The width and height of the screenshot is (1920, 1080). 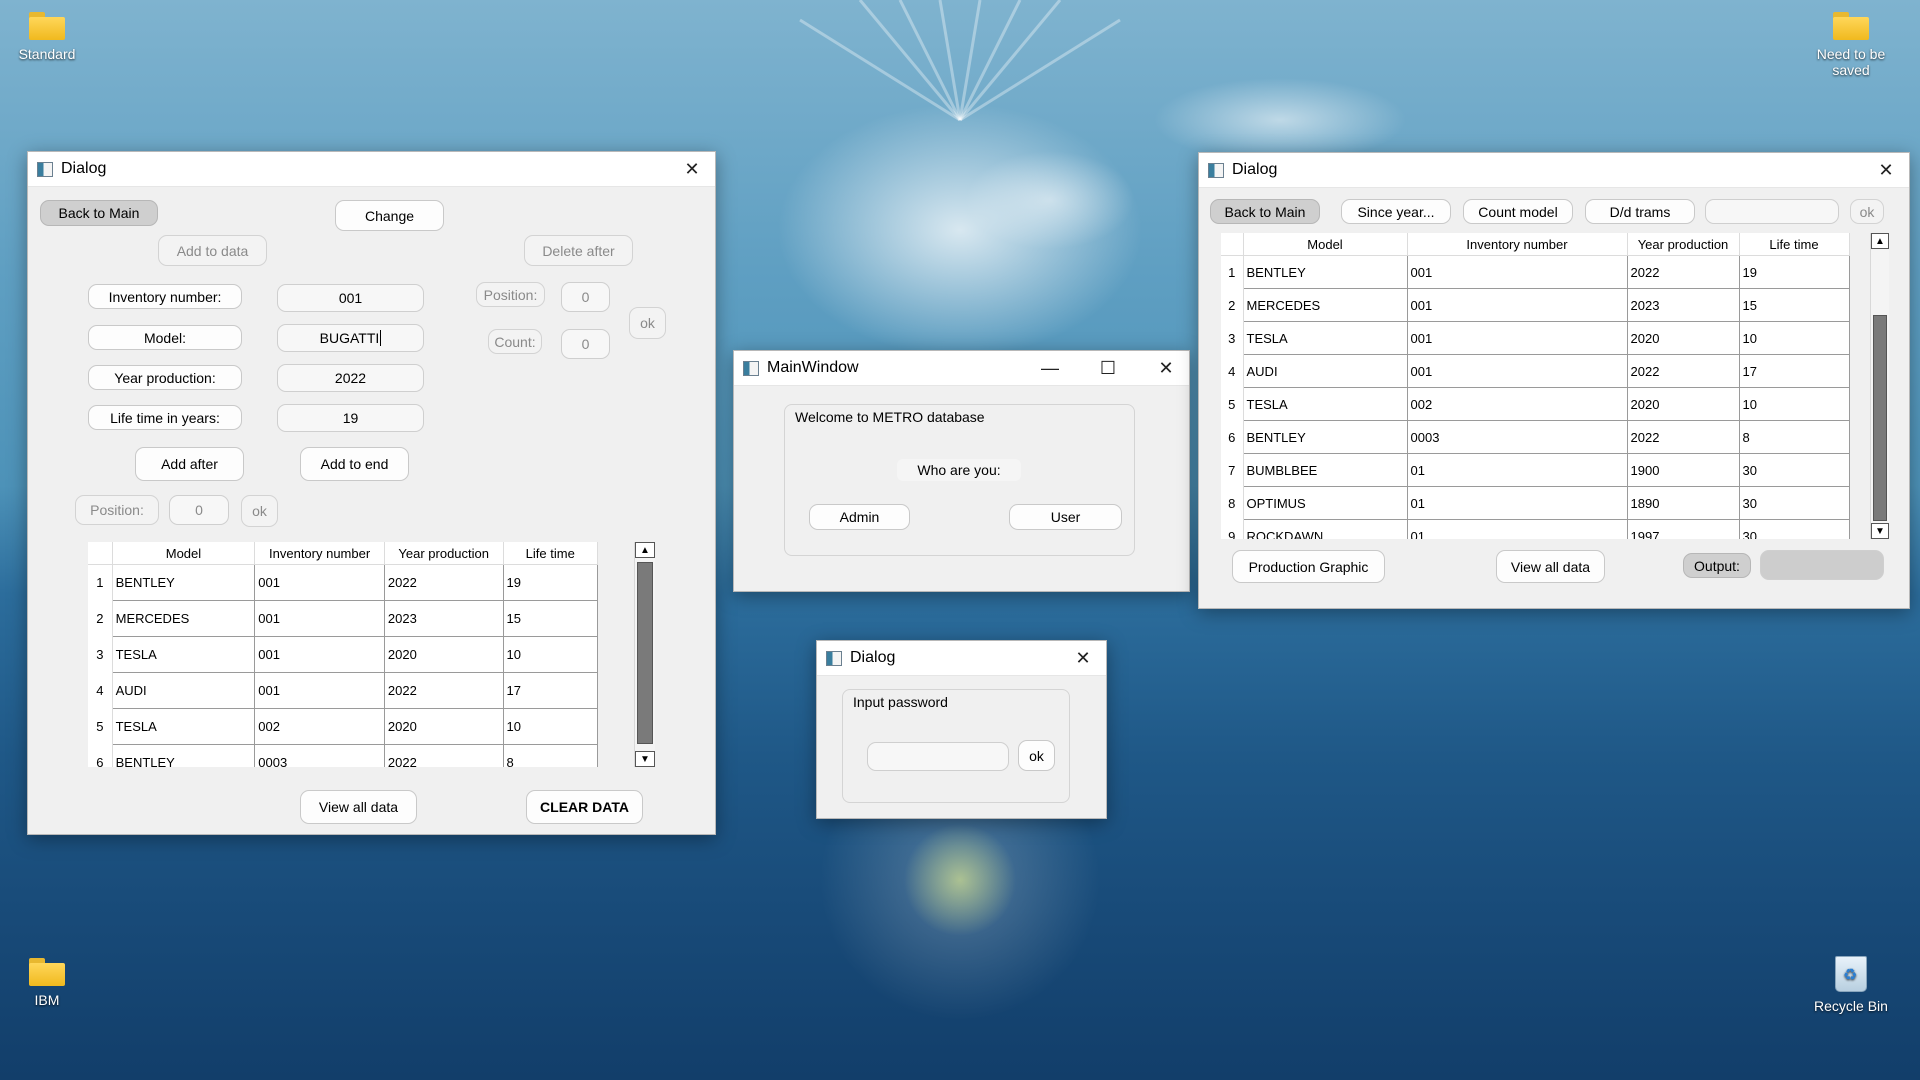 I want to click on table-row: 3 TESLA 001 2020 10, so click(x=1535, y=338).